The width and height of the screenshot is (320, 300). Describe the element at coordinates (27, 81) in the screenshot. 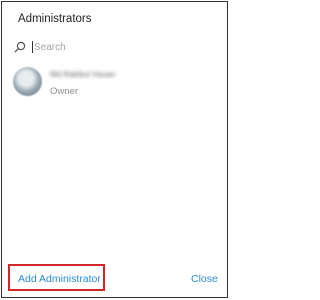

I see `avatar` at that location.